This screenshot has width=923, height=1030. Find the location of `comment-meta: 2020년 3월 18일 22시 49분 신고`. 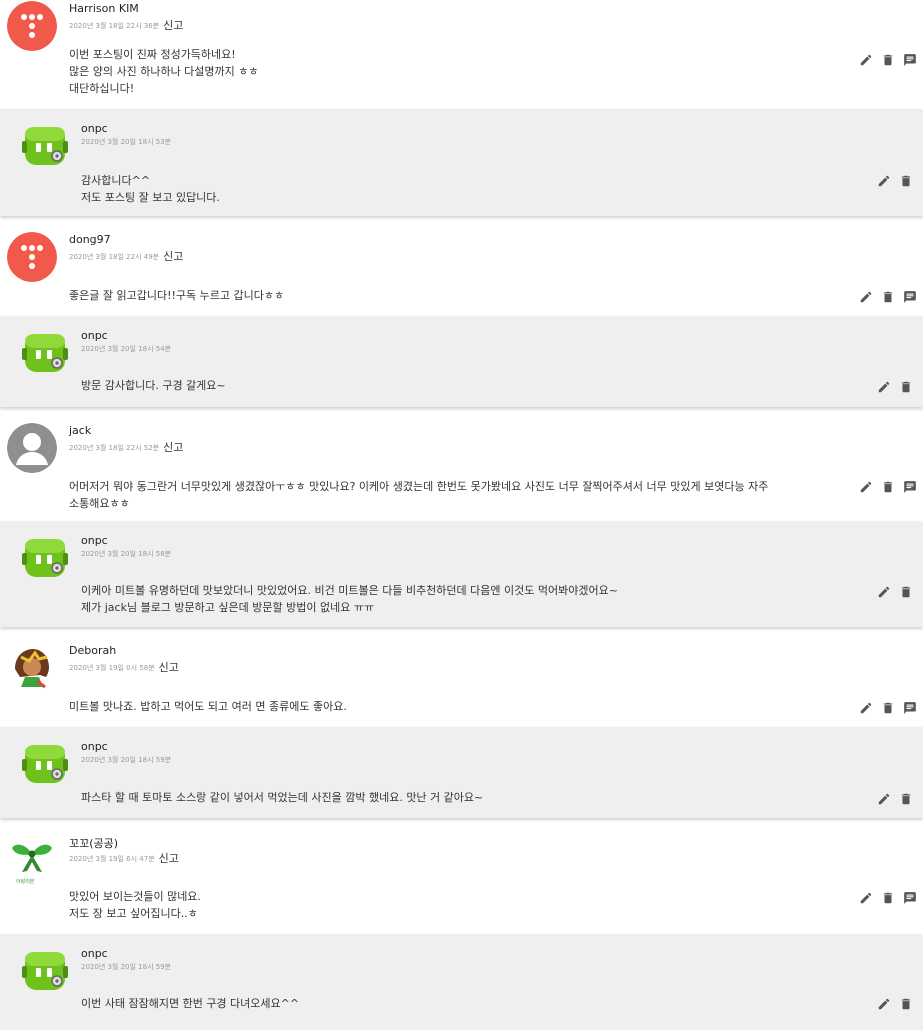

comment-meta: 2020년 3월 18일 22시 49분 신고 is located at coordinates (126, 255).